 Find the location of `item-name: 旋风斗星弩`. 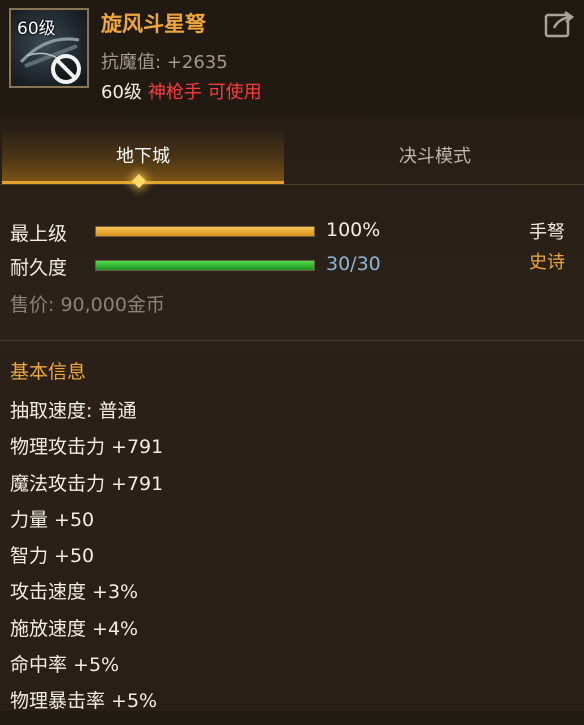

item-name: 旋风斗星弩 is located at coordinates (153, 24).